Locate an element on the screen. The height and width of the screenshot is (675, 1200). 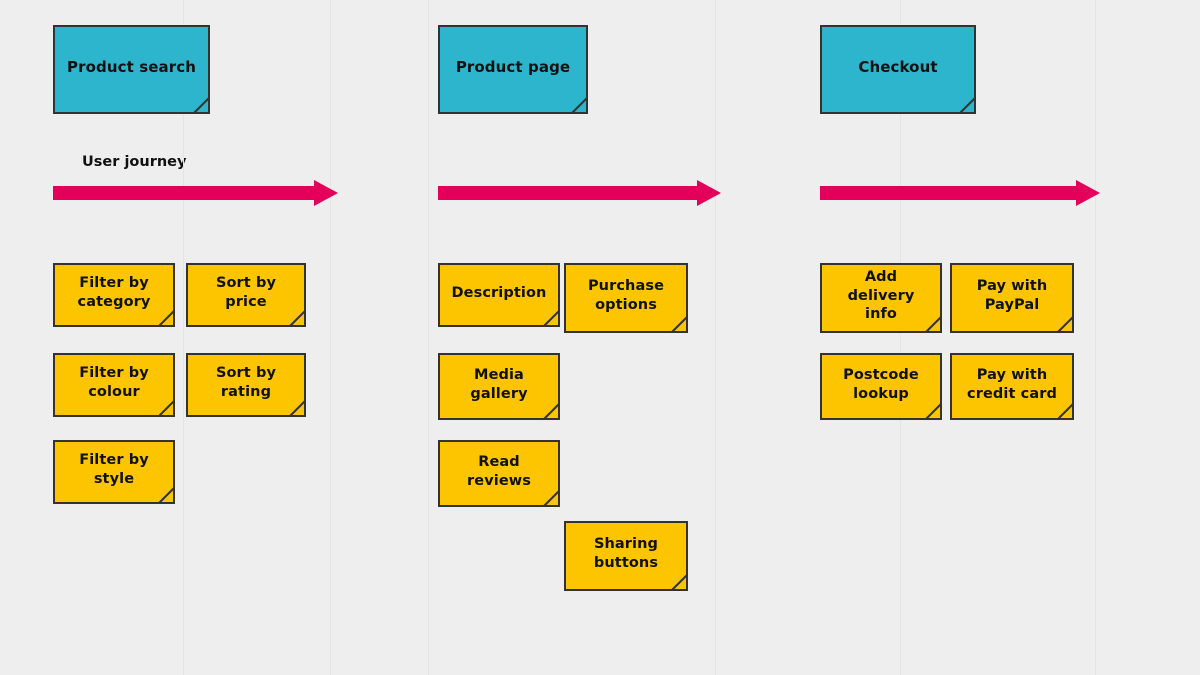
story-note-product-search-2: Filter by colour is located at coordinates (114, 385).